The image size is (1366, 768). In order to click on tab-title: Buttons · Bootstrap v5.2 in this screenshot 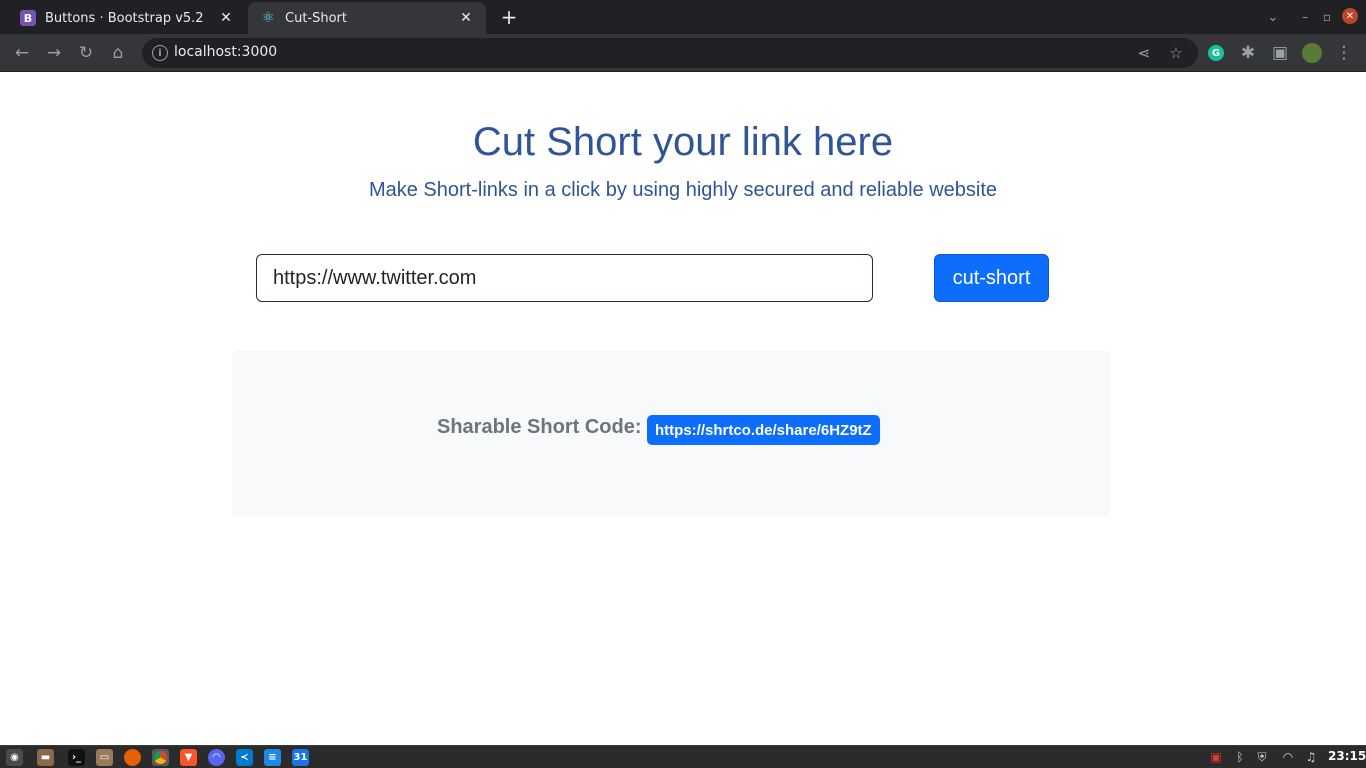, I will do `click(124, 18)`.